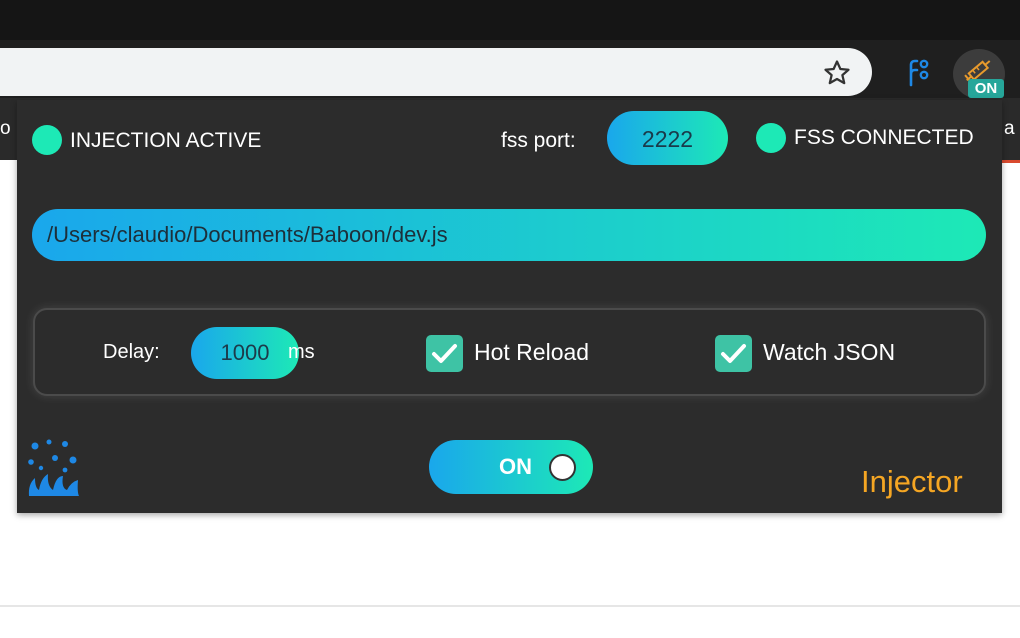 Image resolution: width=1020 pixels, height=638 pixels. I want to click on logo-text: Injector, so click(912, 481).